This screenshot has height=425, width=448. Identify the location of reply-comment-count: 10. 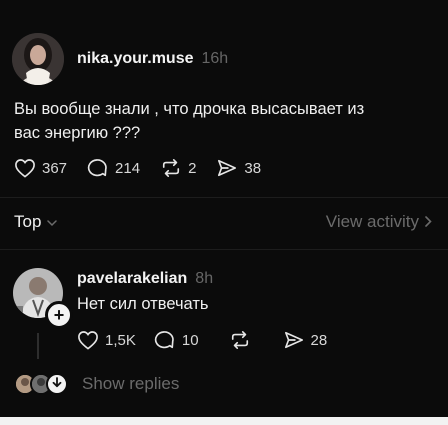
(190, 340).